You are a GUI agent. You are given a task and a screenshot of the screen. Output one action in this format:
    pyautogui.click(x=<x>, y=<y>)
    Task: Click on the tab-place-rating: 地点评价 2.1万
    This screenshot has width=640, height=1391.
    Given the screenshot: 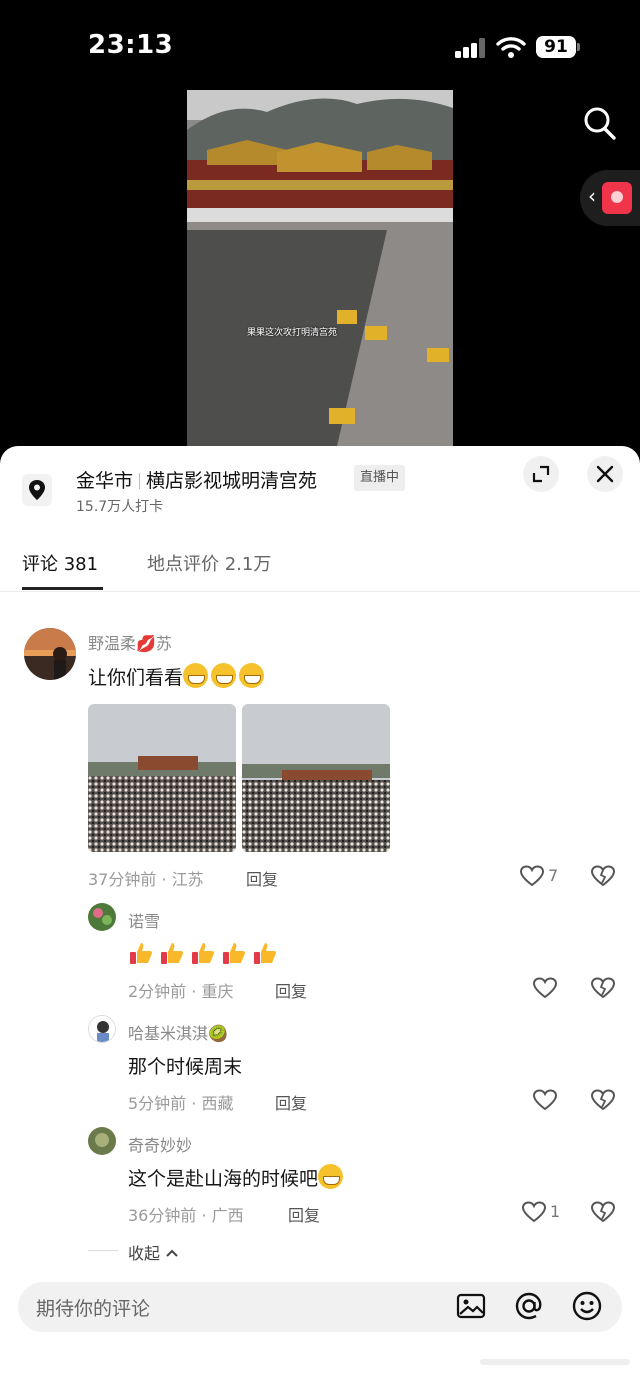 What is the action you would take?
    pyautogui.click(x=209, y=563)
    